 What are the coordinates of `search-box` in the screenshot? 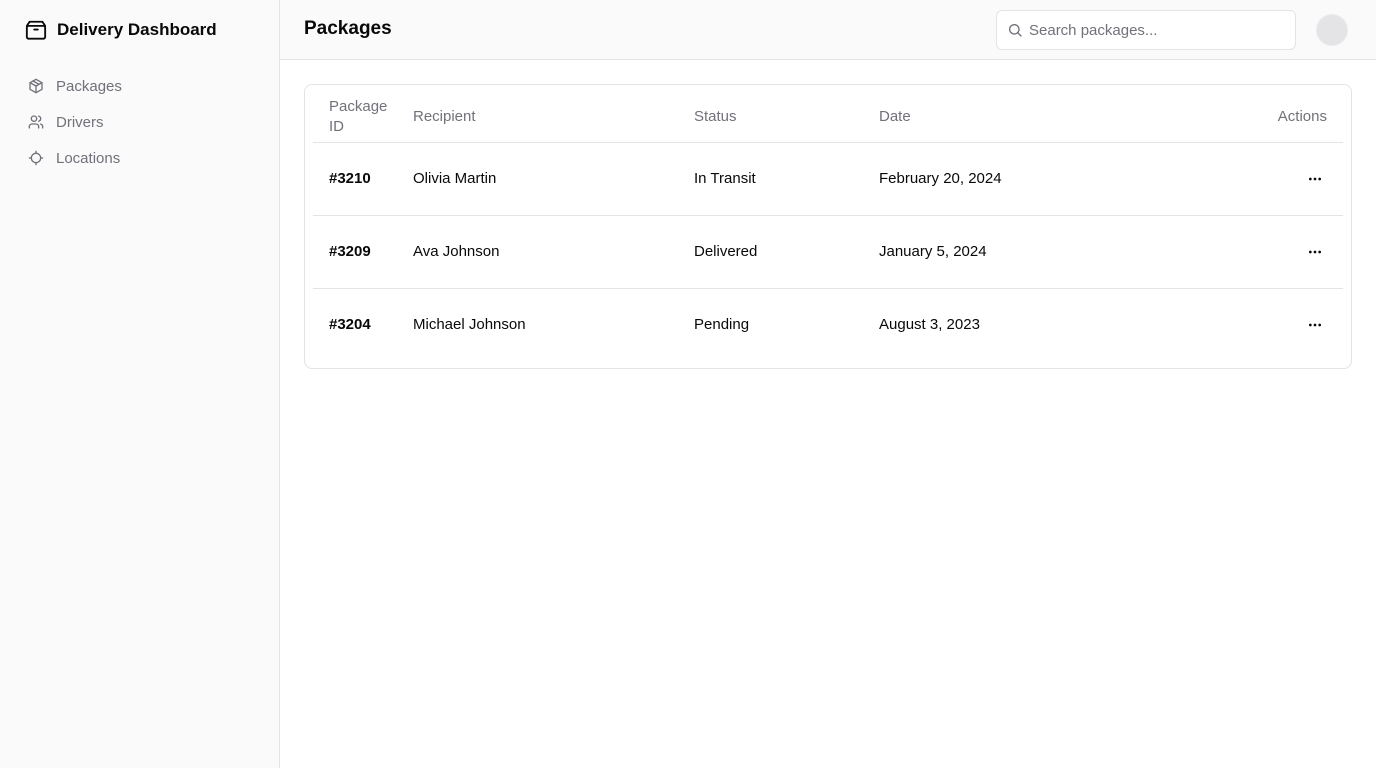 It's located at (1146, 30).